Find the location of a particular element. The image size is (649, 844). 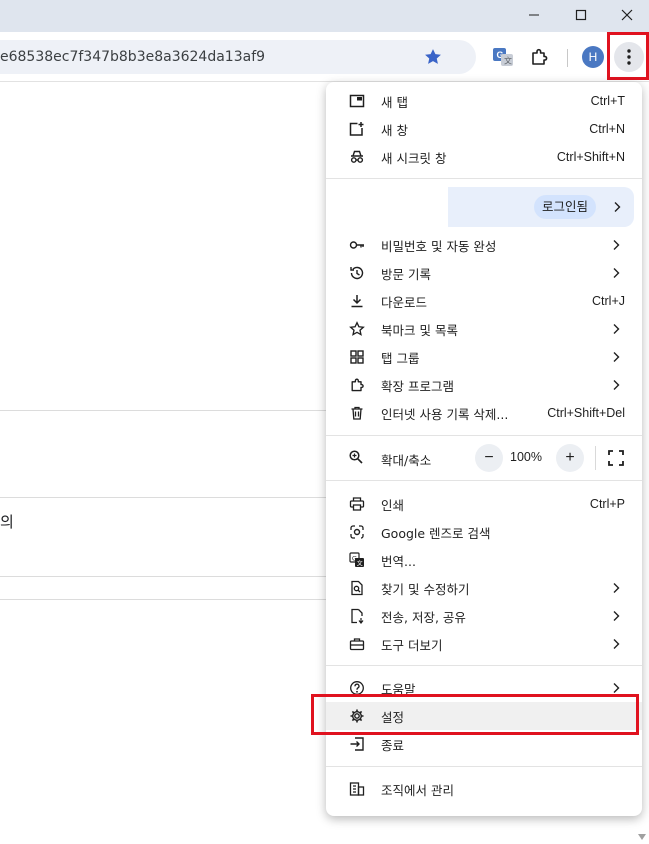

maximize-button is located at coordinates (581, 15).